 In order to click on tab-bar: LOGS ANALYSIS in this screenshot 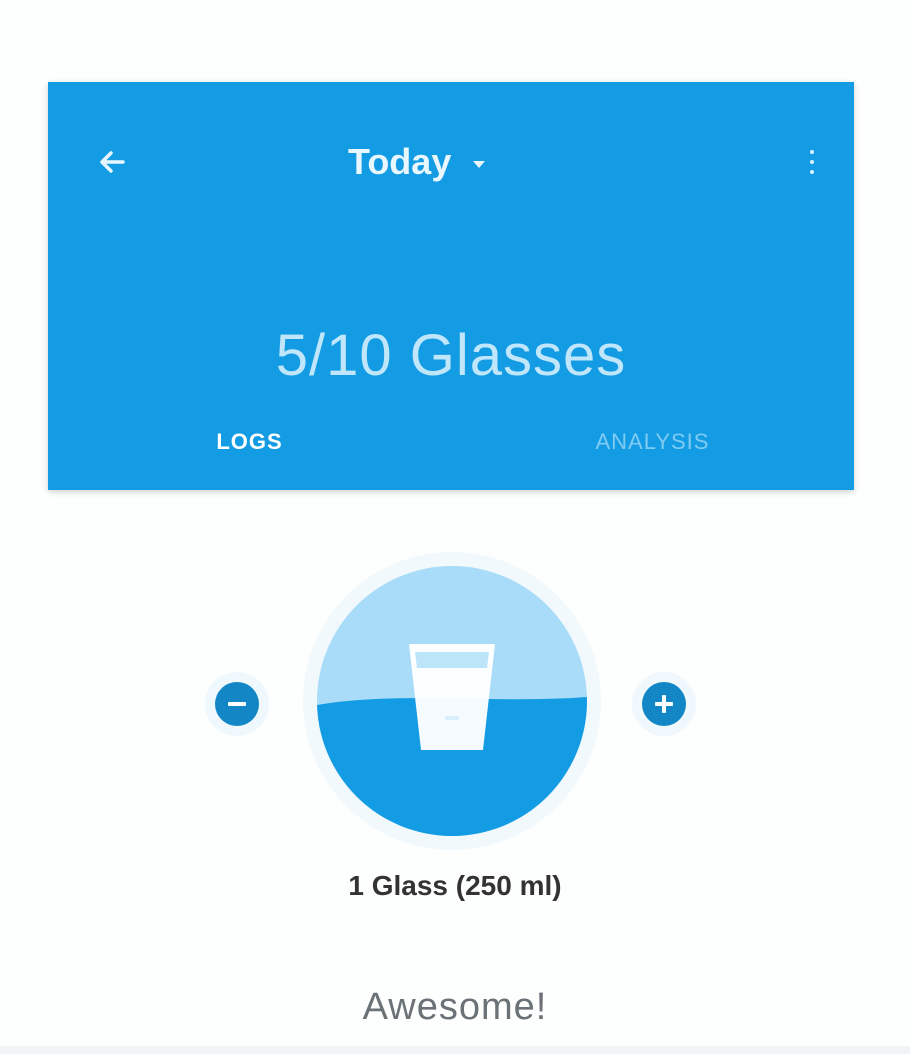, I will do `click(451, 442)`.